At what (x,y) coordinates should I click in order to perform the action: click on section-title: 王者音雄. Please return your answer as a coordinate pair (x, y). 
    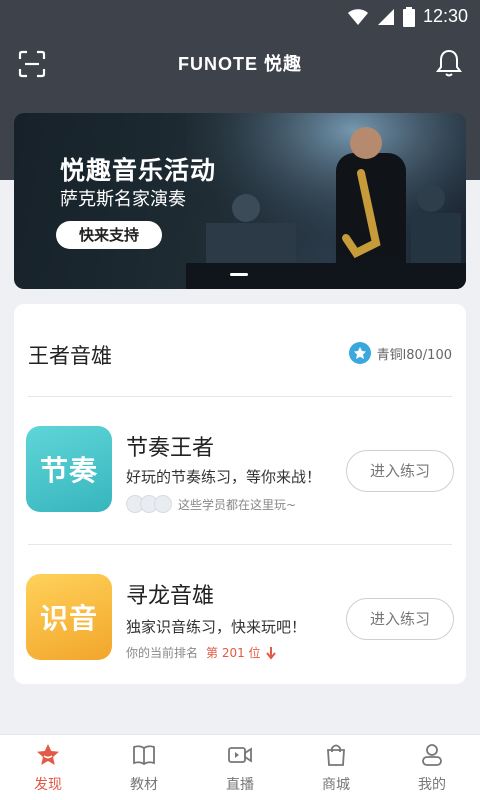
    Looking at the image, I should click on (70, 356).